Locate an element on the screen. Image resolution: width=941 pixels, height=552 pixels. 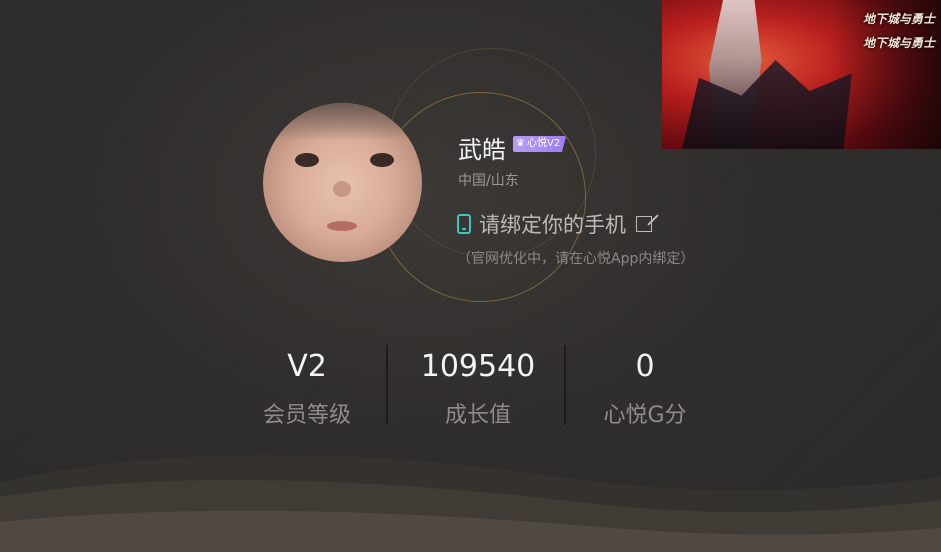
vip-level-badge: ♛ 心悦V2 is located at coordinates (540, 144).